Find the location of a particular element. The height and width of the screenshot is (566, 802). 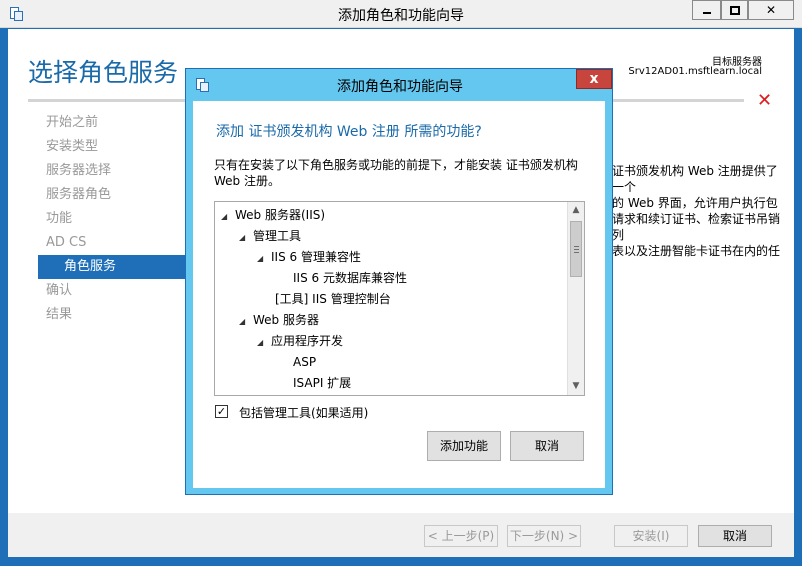

tree-item: ◢ 管理工具 is located at coordinates (270, 236).